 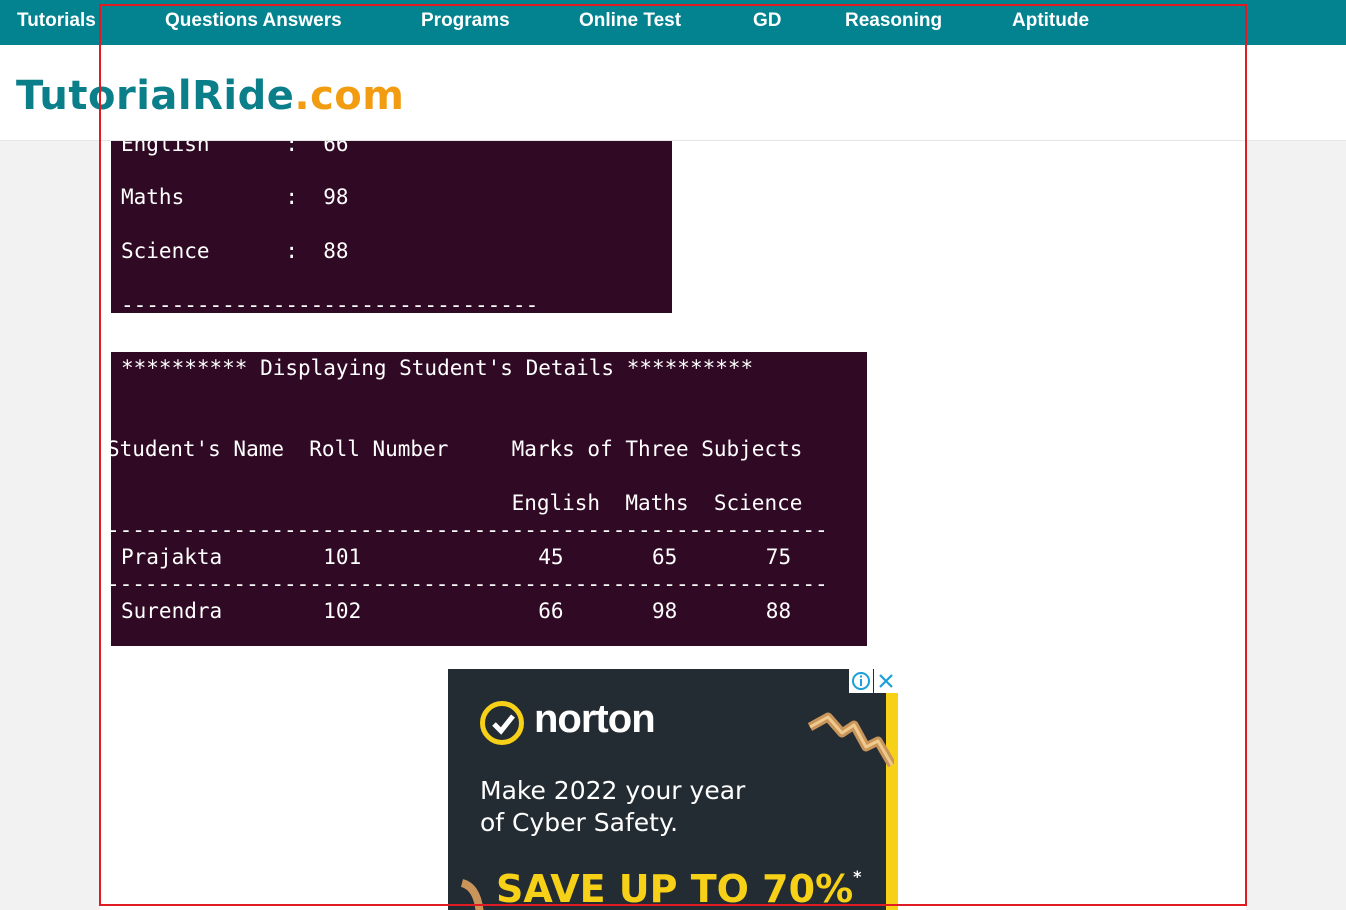 What do you see at coordinates (612, 807) in the screenshot?
I see `ad-tagline: Make 2022 your year of Cyber Safety.` at bounding box center [612, 807].